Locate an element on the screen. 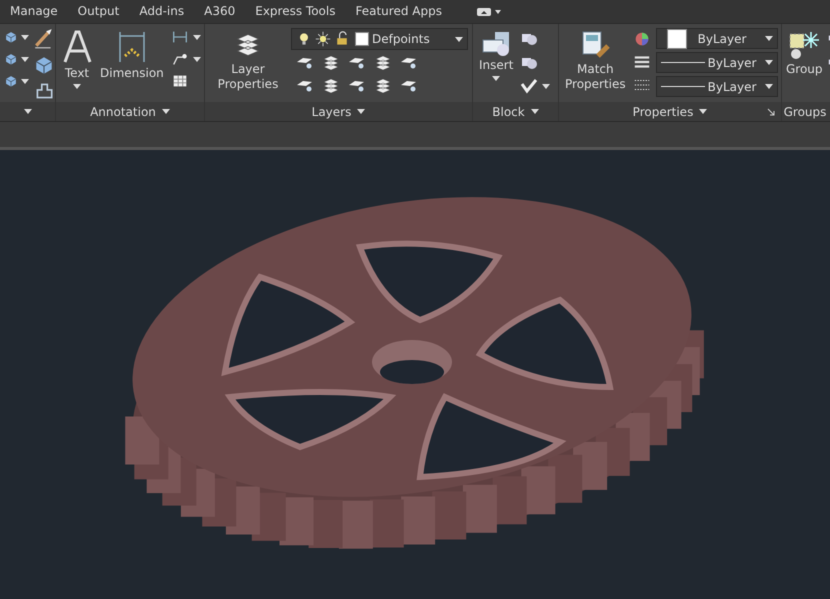 Image resolution: width=830 pixels, height=599 pixels. ribbon-button: Match Properties is located at coordinates (595, 61).